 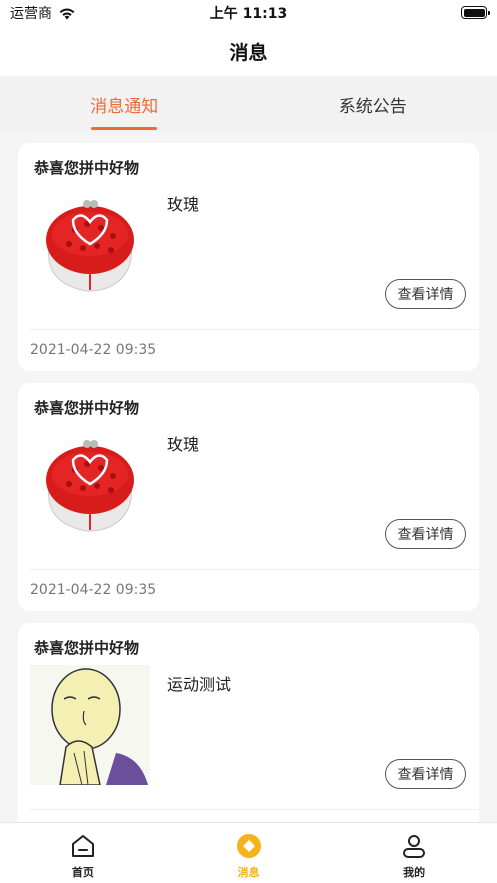 I want to click on cartoon-monk-image, so click(x=90, y=725).